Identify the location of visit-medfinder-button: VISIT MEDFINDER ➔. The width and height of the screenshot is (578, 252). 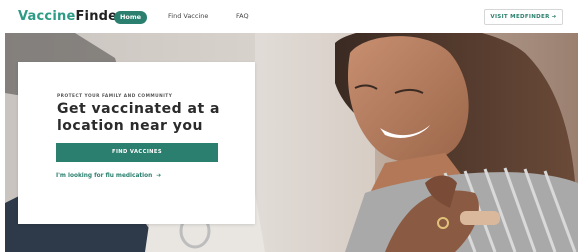
(523, 17).